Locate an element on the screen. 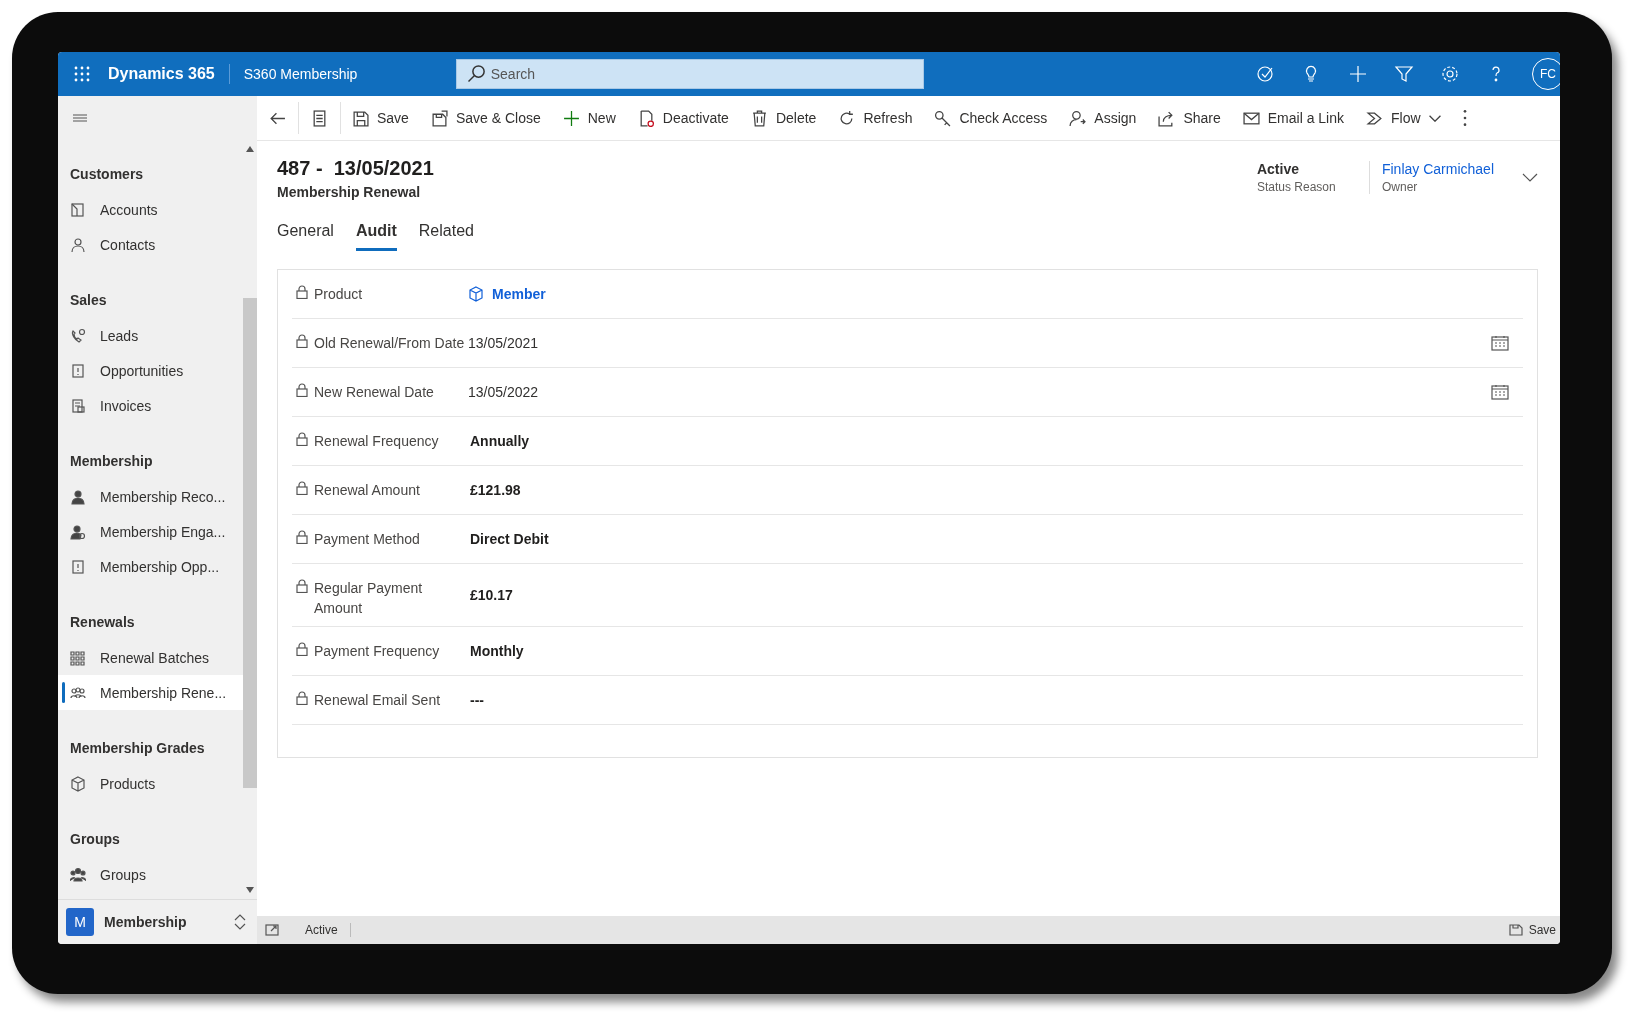 Image resolution: width=1638 pixels, height=1020 pixels. field-value: --- is located at coordinates (476, 700).